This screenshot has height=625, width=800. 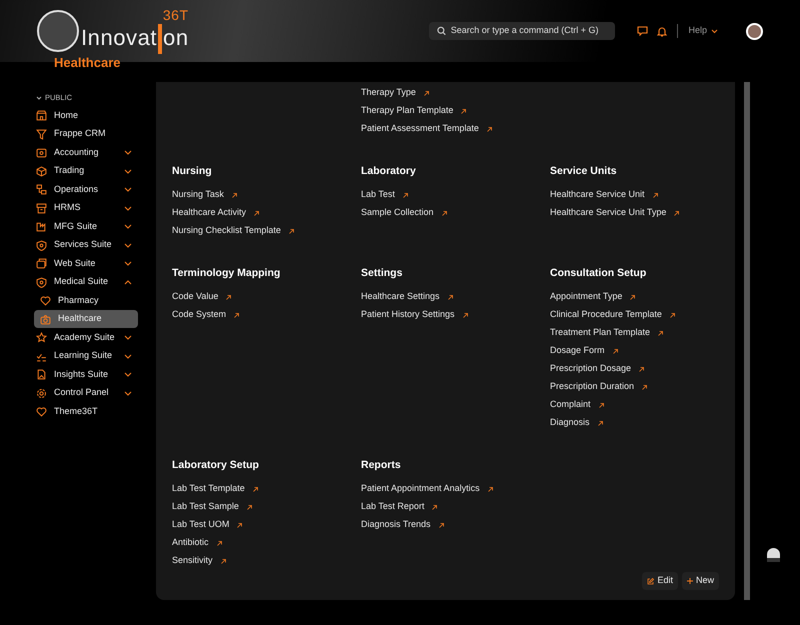 I want to click on section-heading: Terminology Mapping, so click(x=227, y=273).